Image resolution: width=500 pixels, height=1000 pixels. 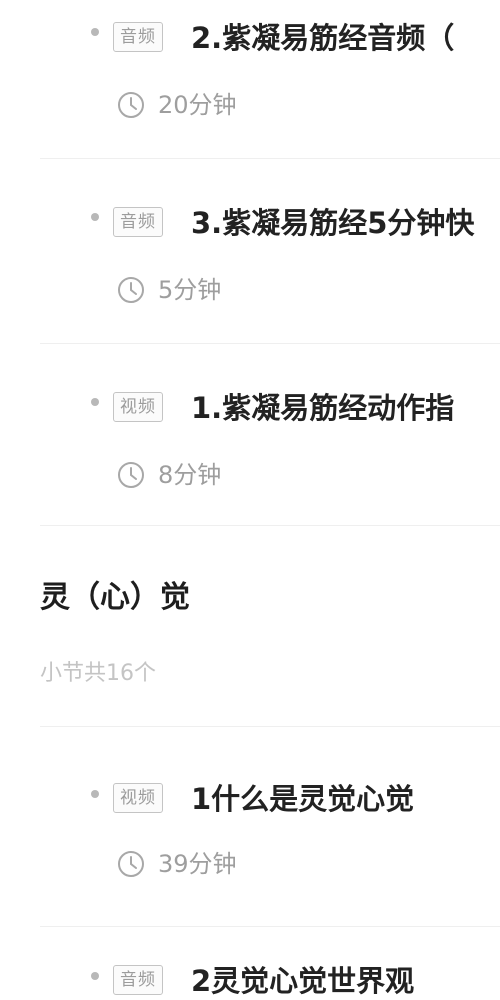 What do you see at coordinates (115, 598) in the screenshot?
I see `chapter-title: 灵（心）觉` at bounding box center [115, 598].